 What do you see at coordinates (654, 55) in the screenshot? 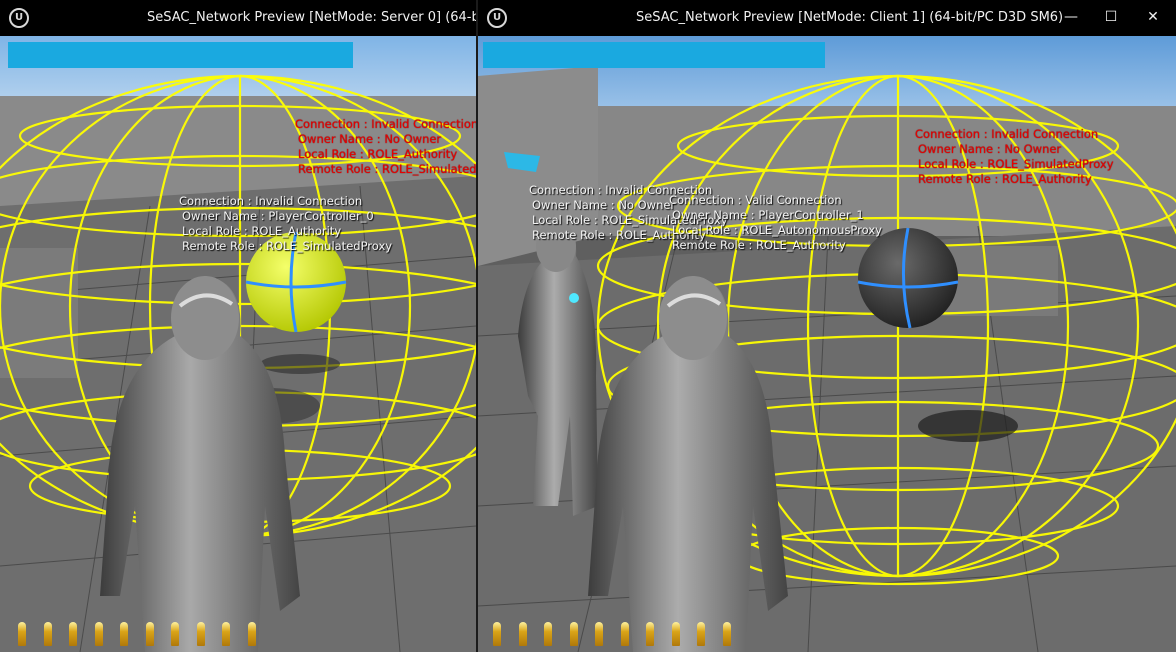
I see `client-health-bar` at bounding box center [654, 55].